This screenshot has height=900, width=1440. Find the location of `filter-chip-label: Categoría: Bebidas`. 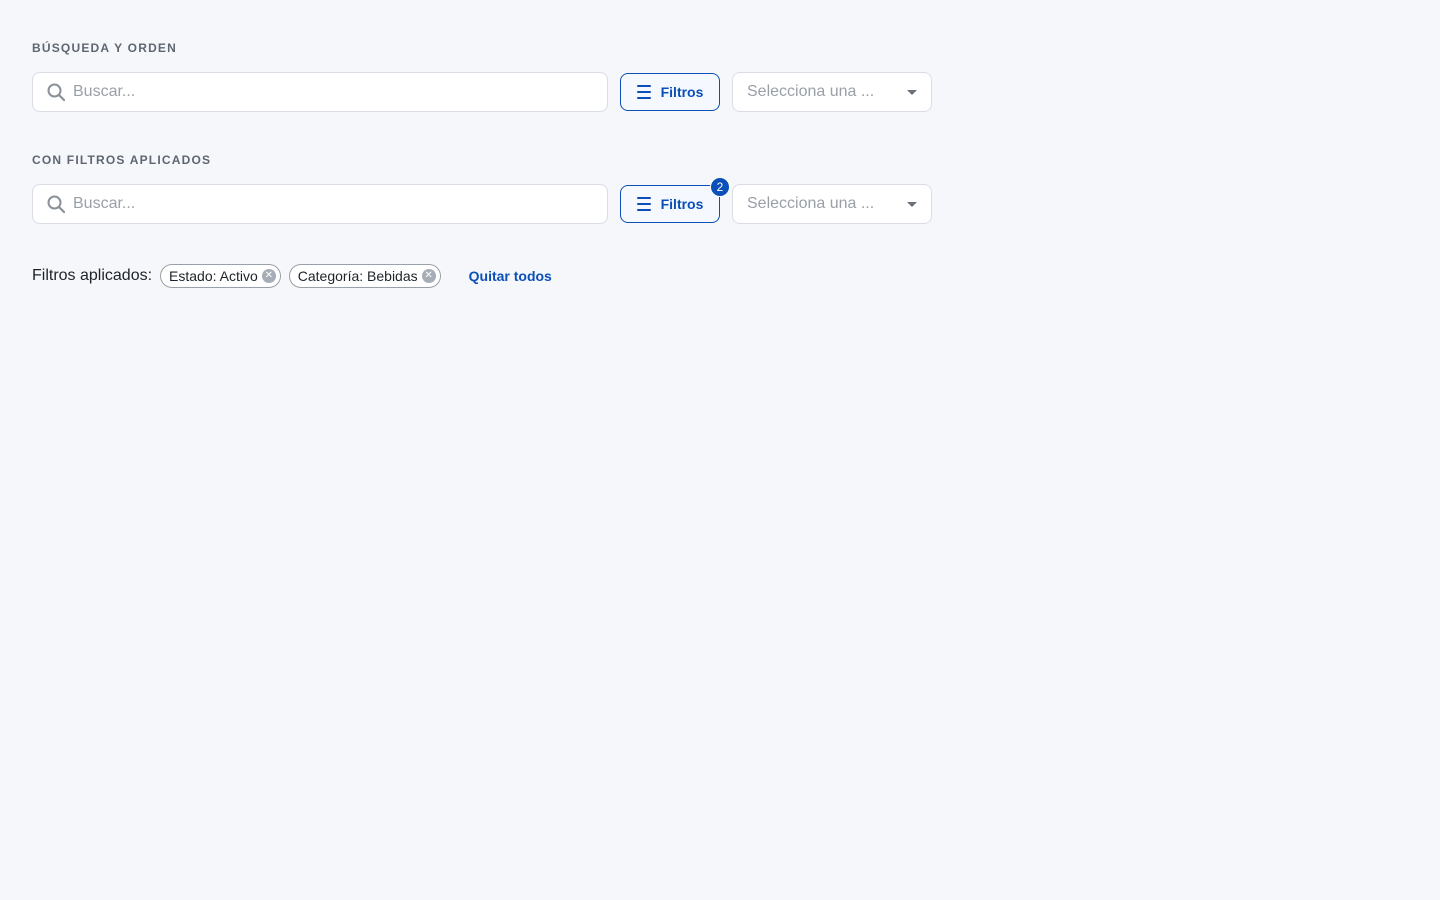

filter-chip-label: Categoría: Bebidas is located at coordinates (357, 276).